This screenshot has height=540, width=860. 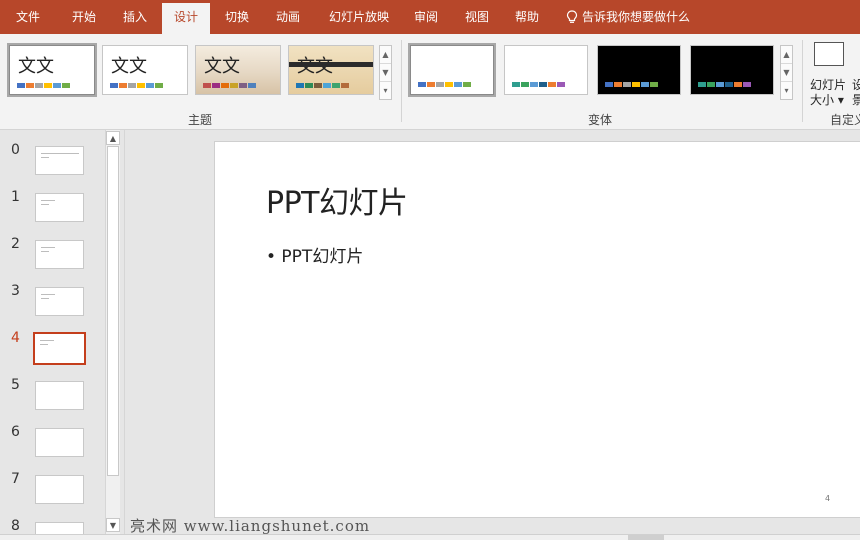 What do you see at coordinates (186, 18) in the screenshot?
I see `tab-design: 设计` at bounding box center [186, 18].